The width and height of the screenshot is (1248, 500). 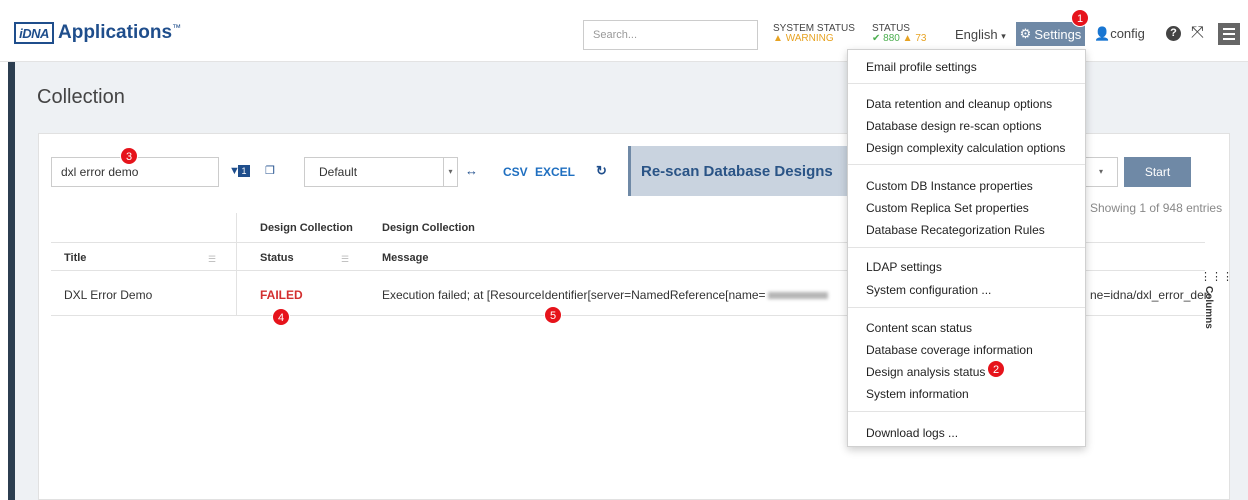 What do you see at coordinates (108, 295) in the screenshot?
I see `row-title: DXL Error Demo` at bounding box center [108, 295].